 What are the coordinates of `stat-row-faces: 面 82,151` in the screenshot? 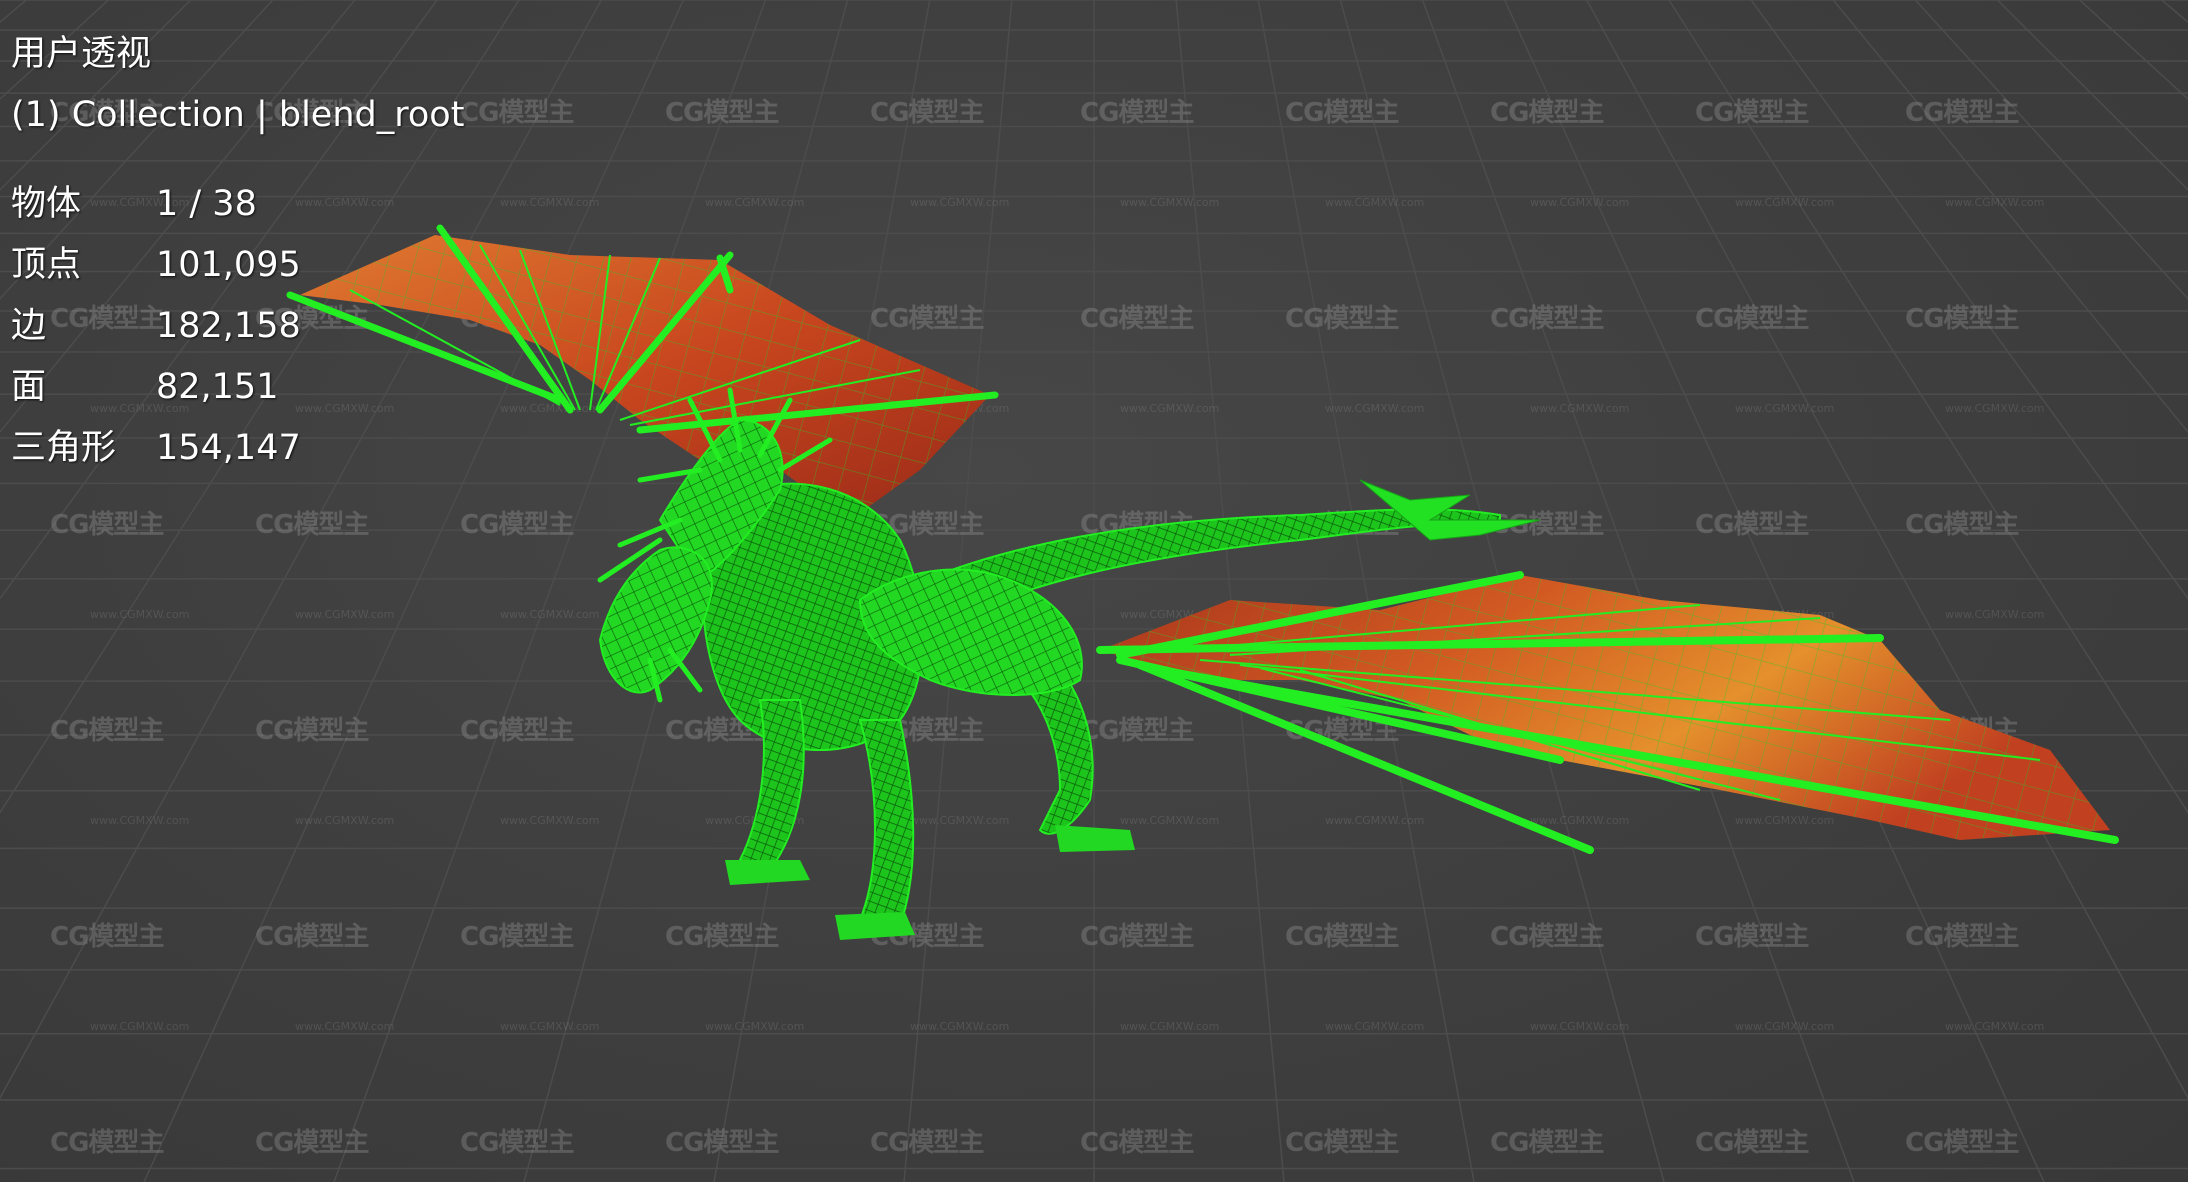 It's located at (237, 387).